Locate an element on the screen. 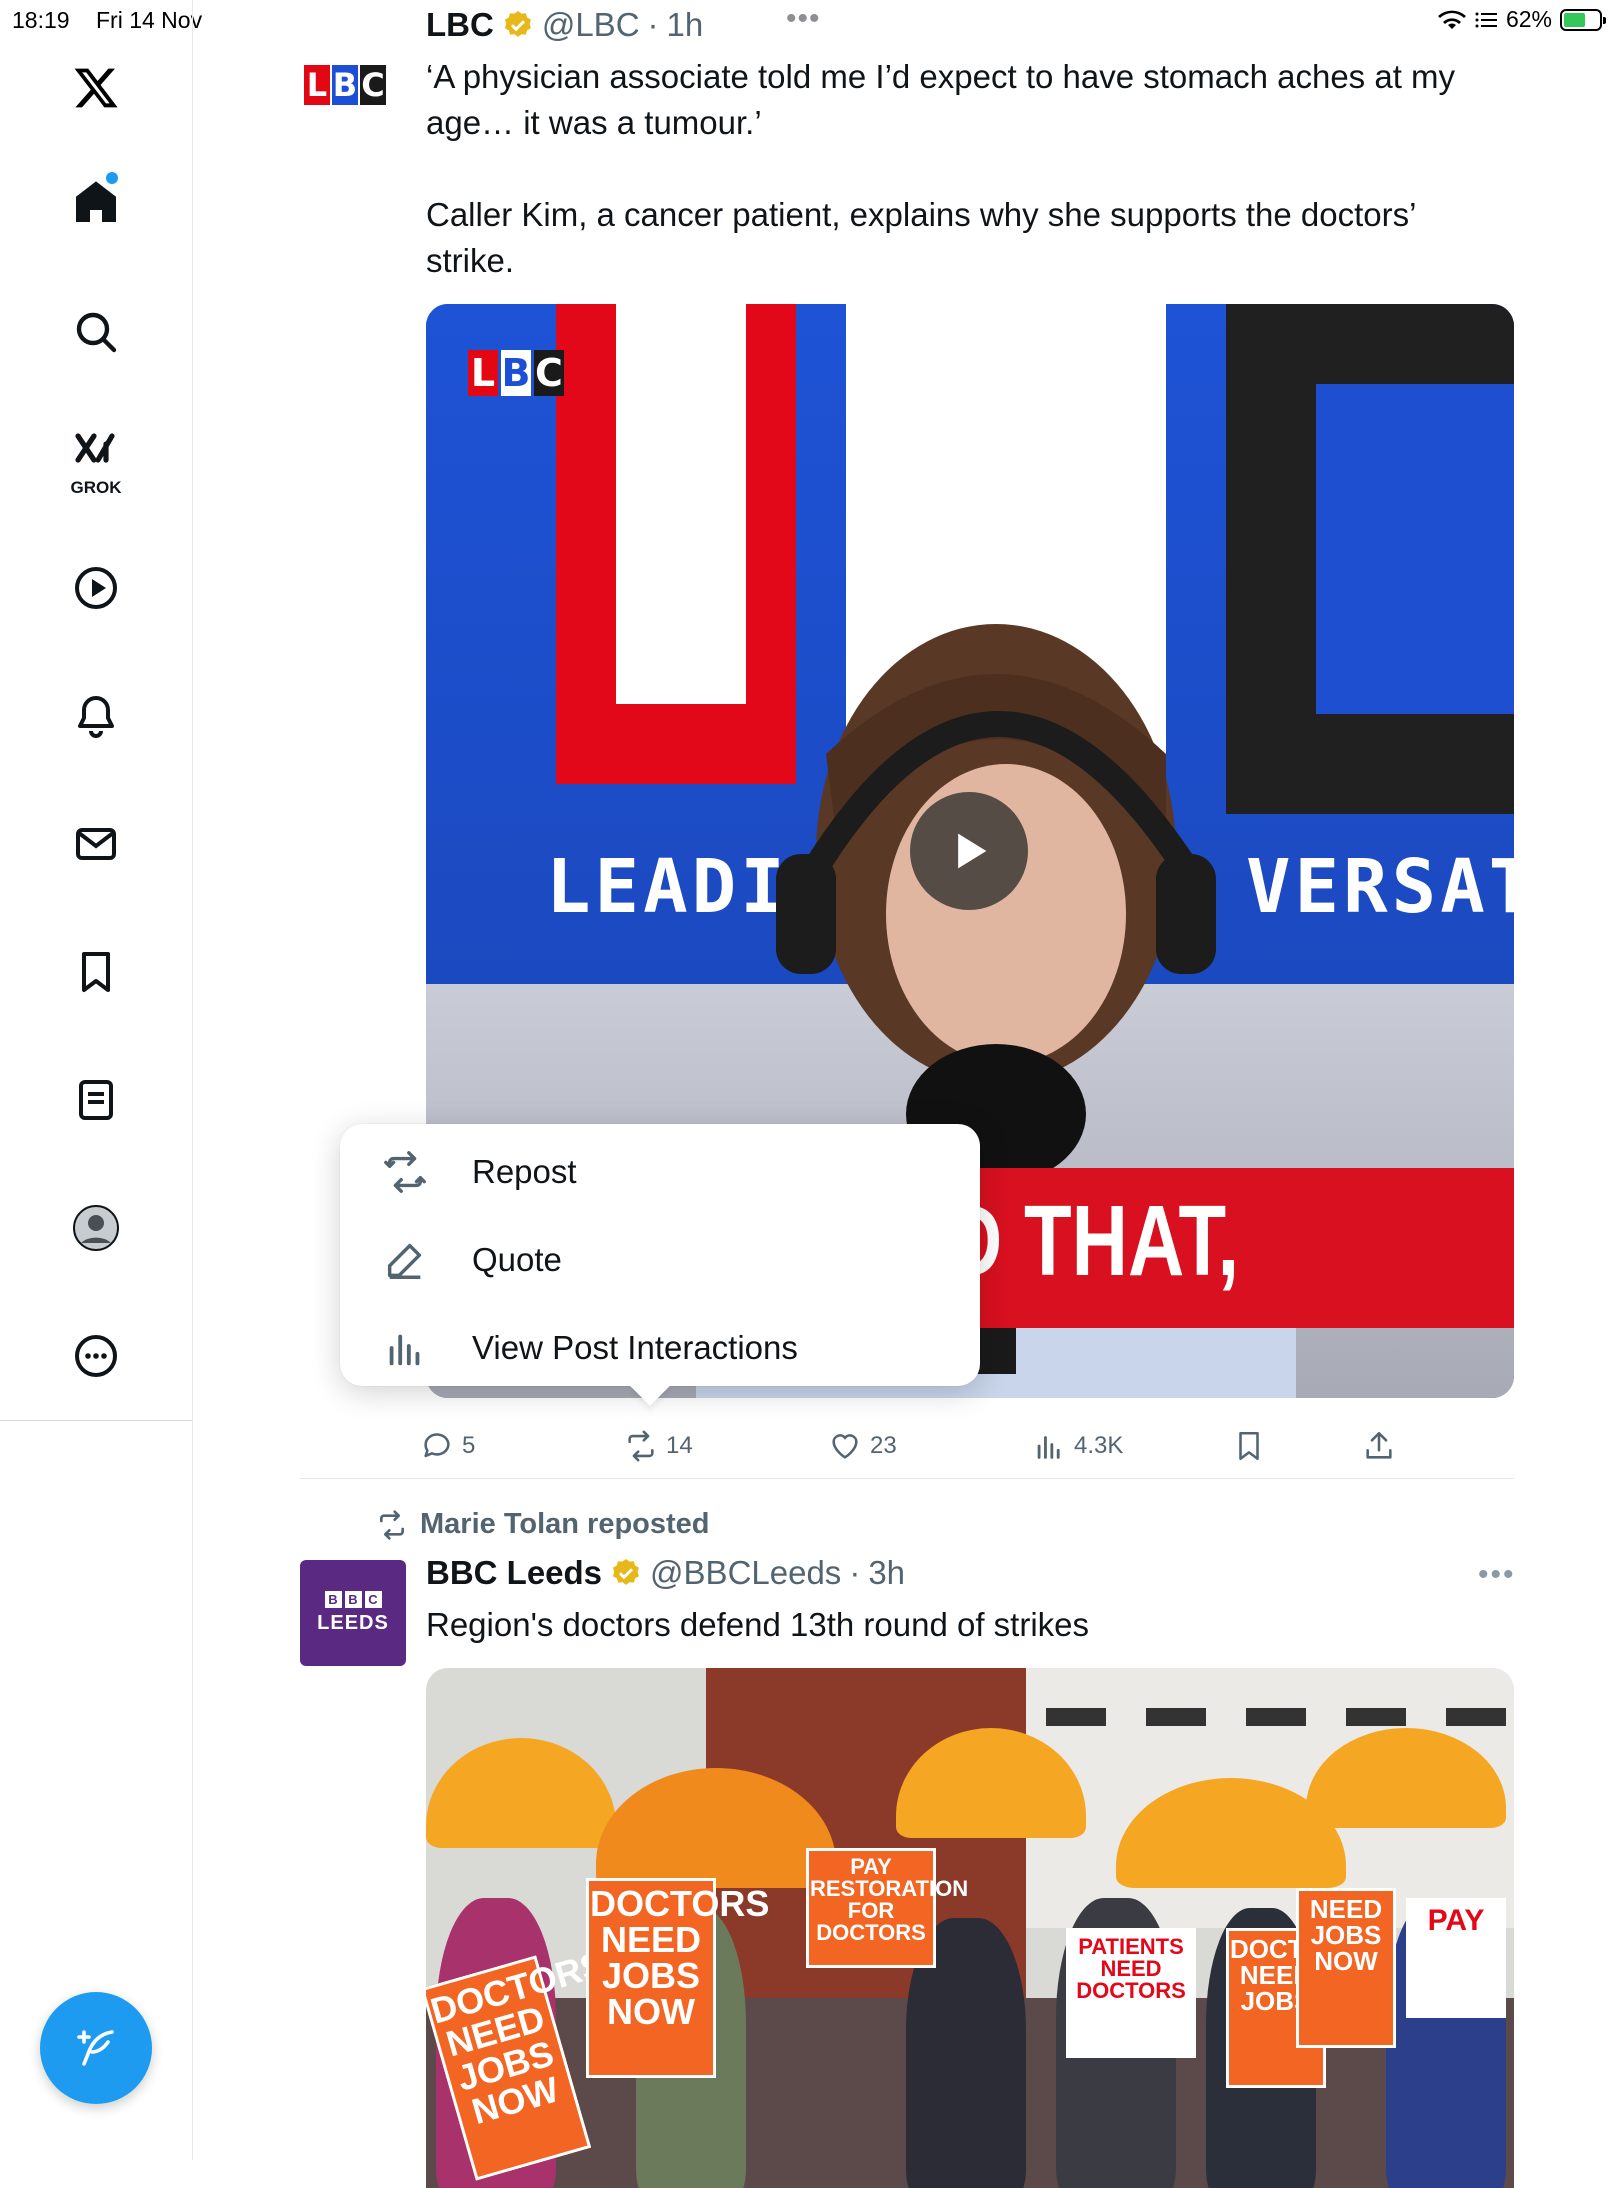  post2-header: BBC Leeds @BBCLeeds · 3h is located at coordinates (665, 1573).